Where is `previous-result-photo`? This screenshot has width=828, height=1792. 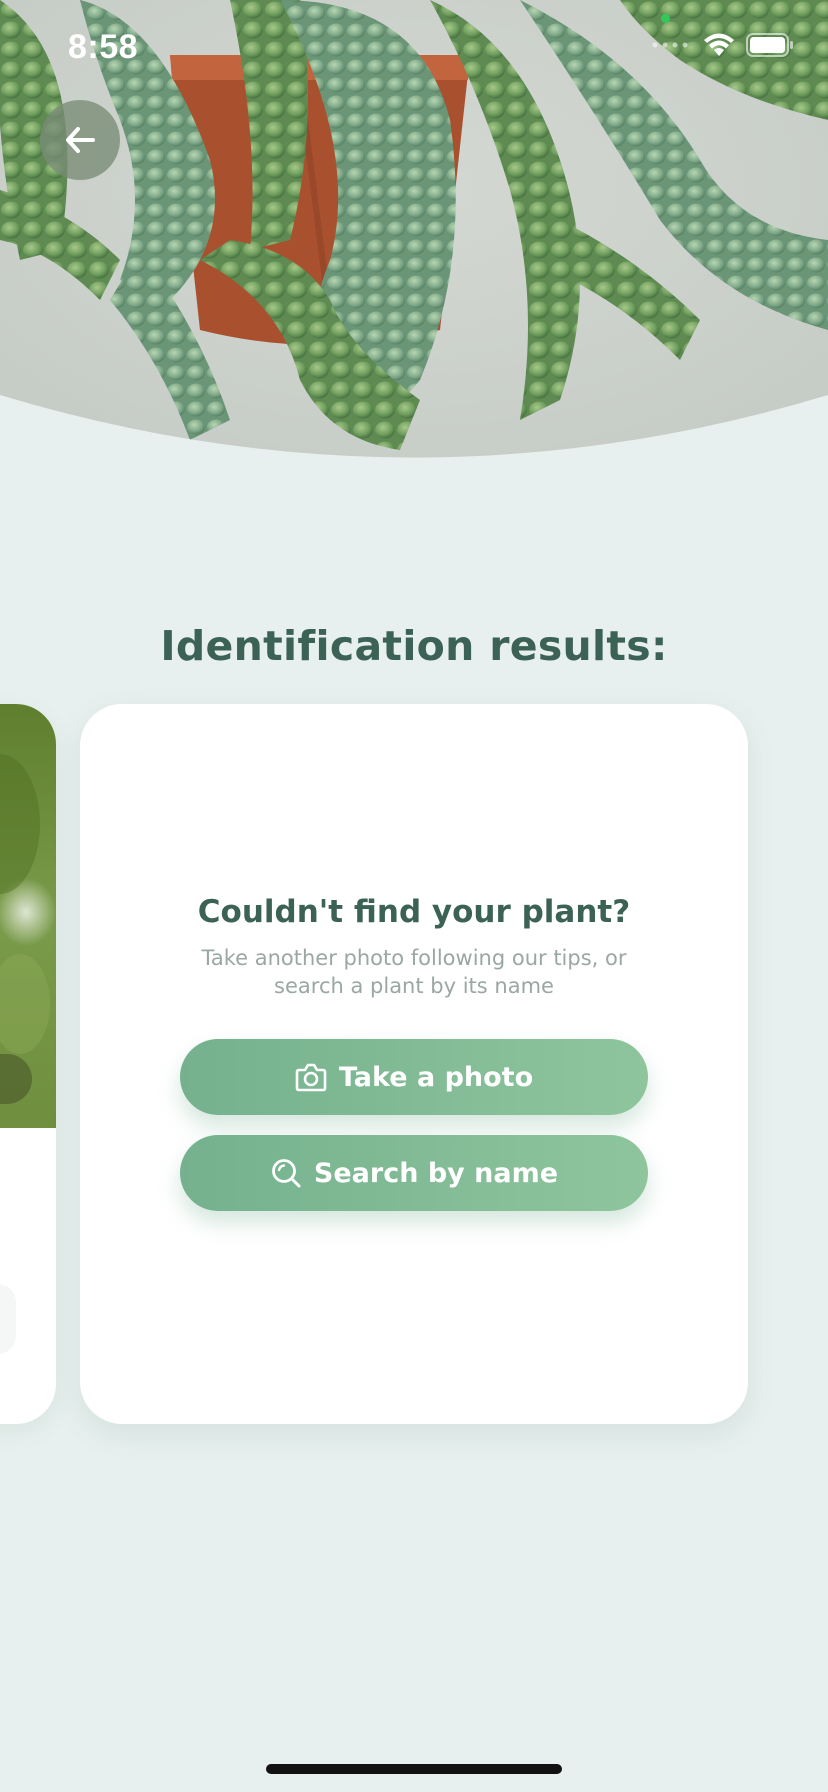
previous-result-photo is located at coordinates (28, 916).